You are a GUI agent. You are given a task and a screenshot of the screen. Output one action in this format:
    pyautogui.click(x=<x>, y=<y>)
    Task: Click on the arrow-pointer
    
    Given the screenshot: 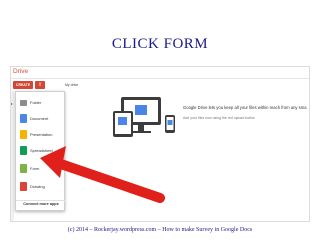 What is the action you would take?
    pyautogui.click(x=102, y=174)
    